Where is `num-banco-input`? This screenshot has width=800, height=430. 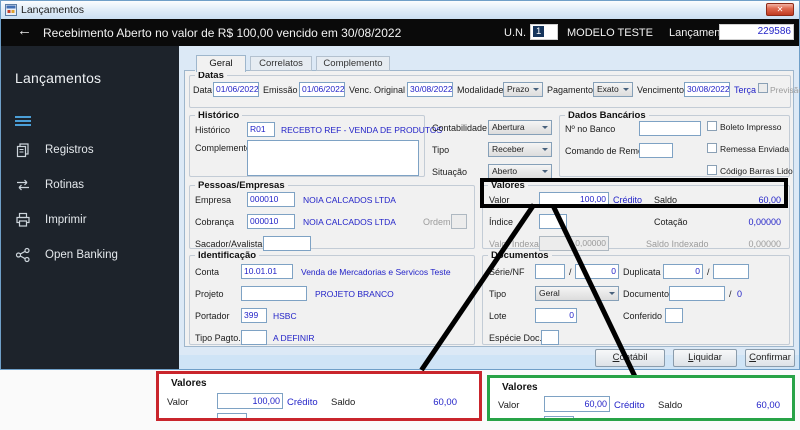
num-banco-input is located at coordinates (670, 128).